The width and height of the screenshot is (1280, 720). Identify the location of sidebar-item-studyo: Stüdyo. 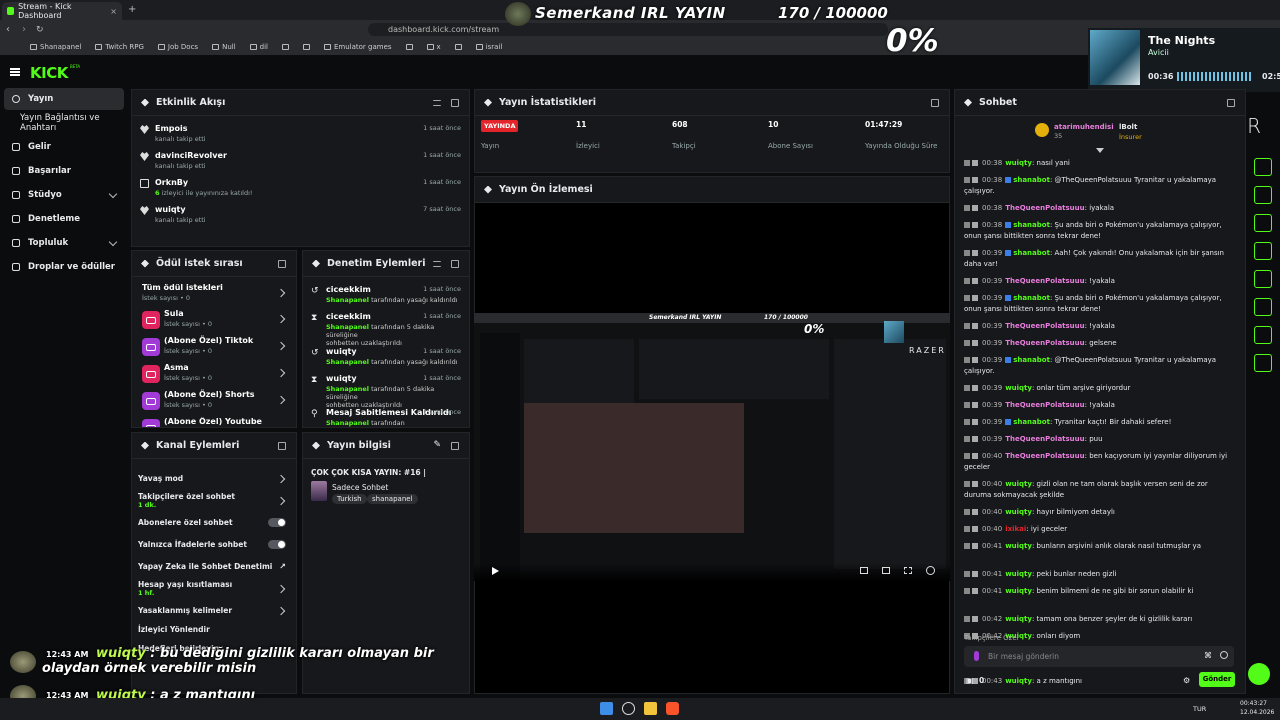
(64, 195).